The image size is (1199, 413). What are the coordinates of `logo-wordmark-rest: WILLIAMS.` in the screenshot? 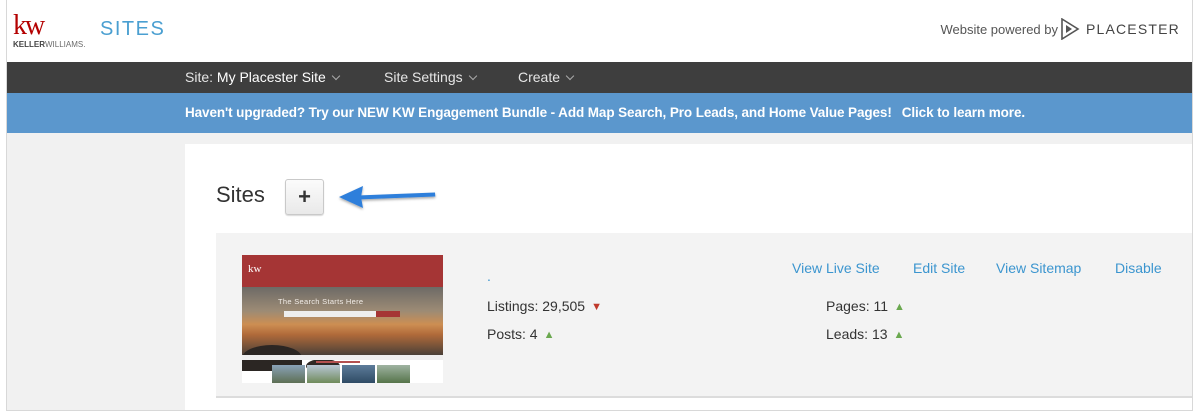 It's located at (65, 44).